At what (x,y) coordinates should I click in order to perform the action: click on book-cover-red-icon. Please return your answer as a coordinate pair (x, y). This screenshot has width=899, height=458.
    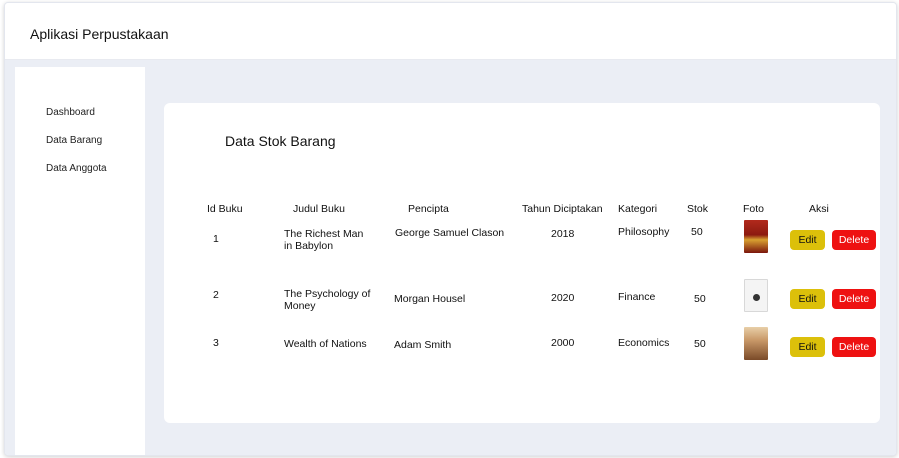
    Looking at the image, I should click on (756, 236).